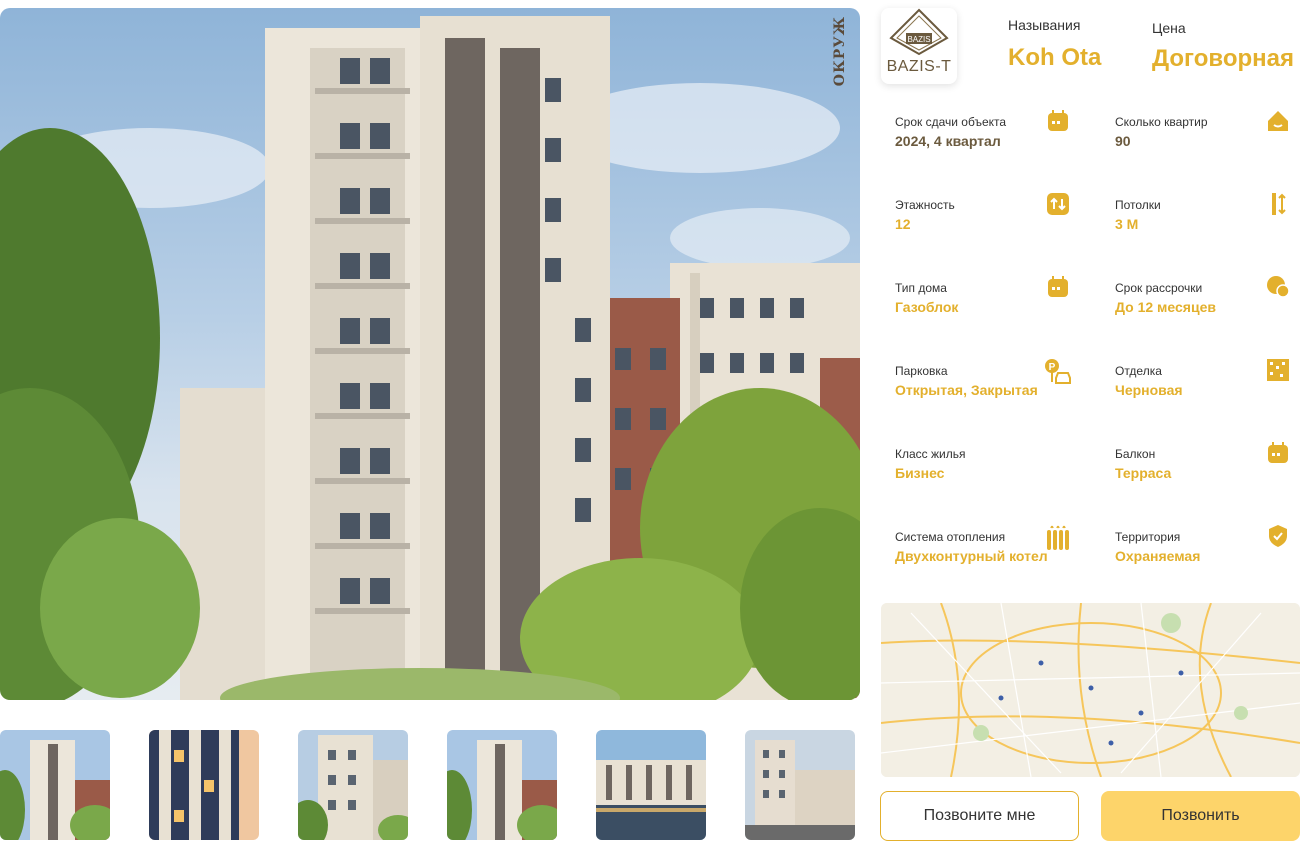 Image resolution: width=1301 pixels, height=841 pixels. Describe the element at coordinates (919, 66) in the screenshot. I see `logo-text: BAZIS-T` at that location.